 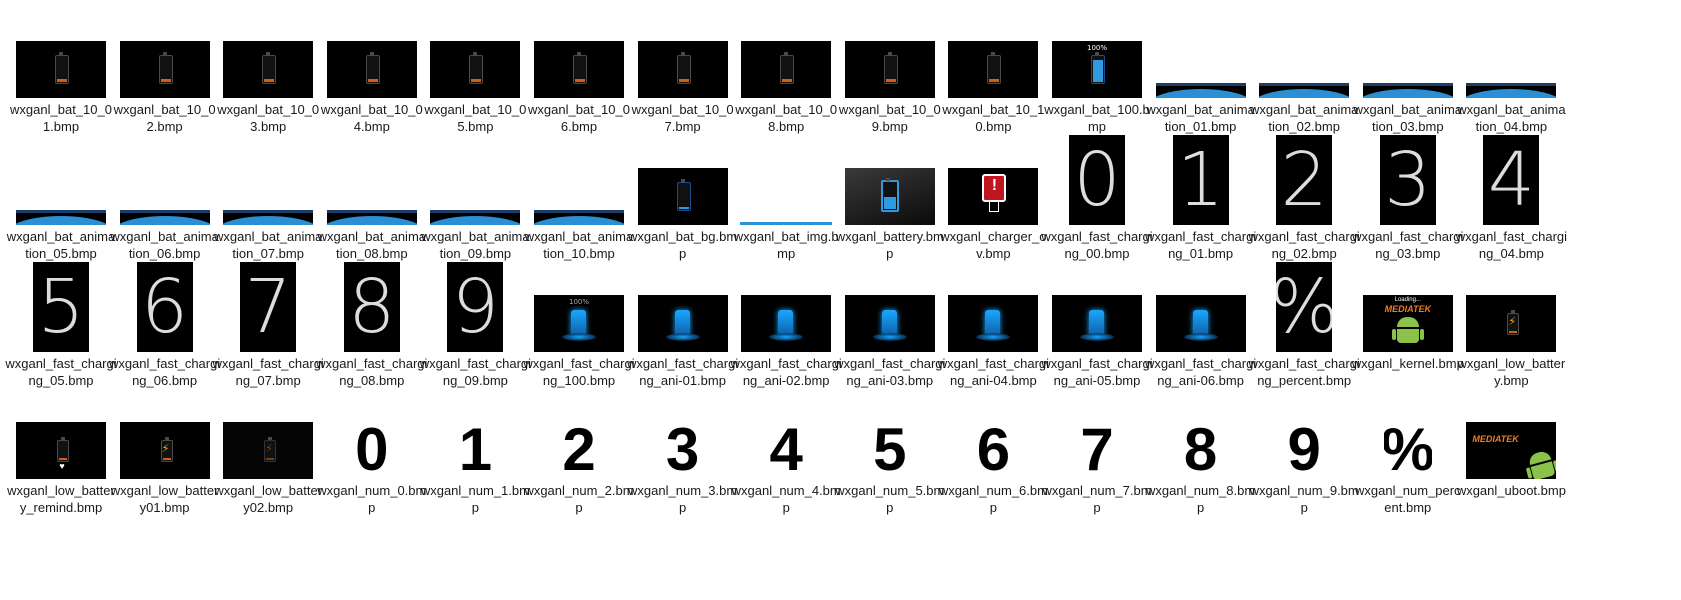 I want to click on file-name-label: wxganl_num_1.bmp, so click(x=475, y=499).